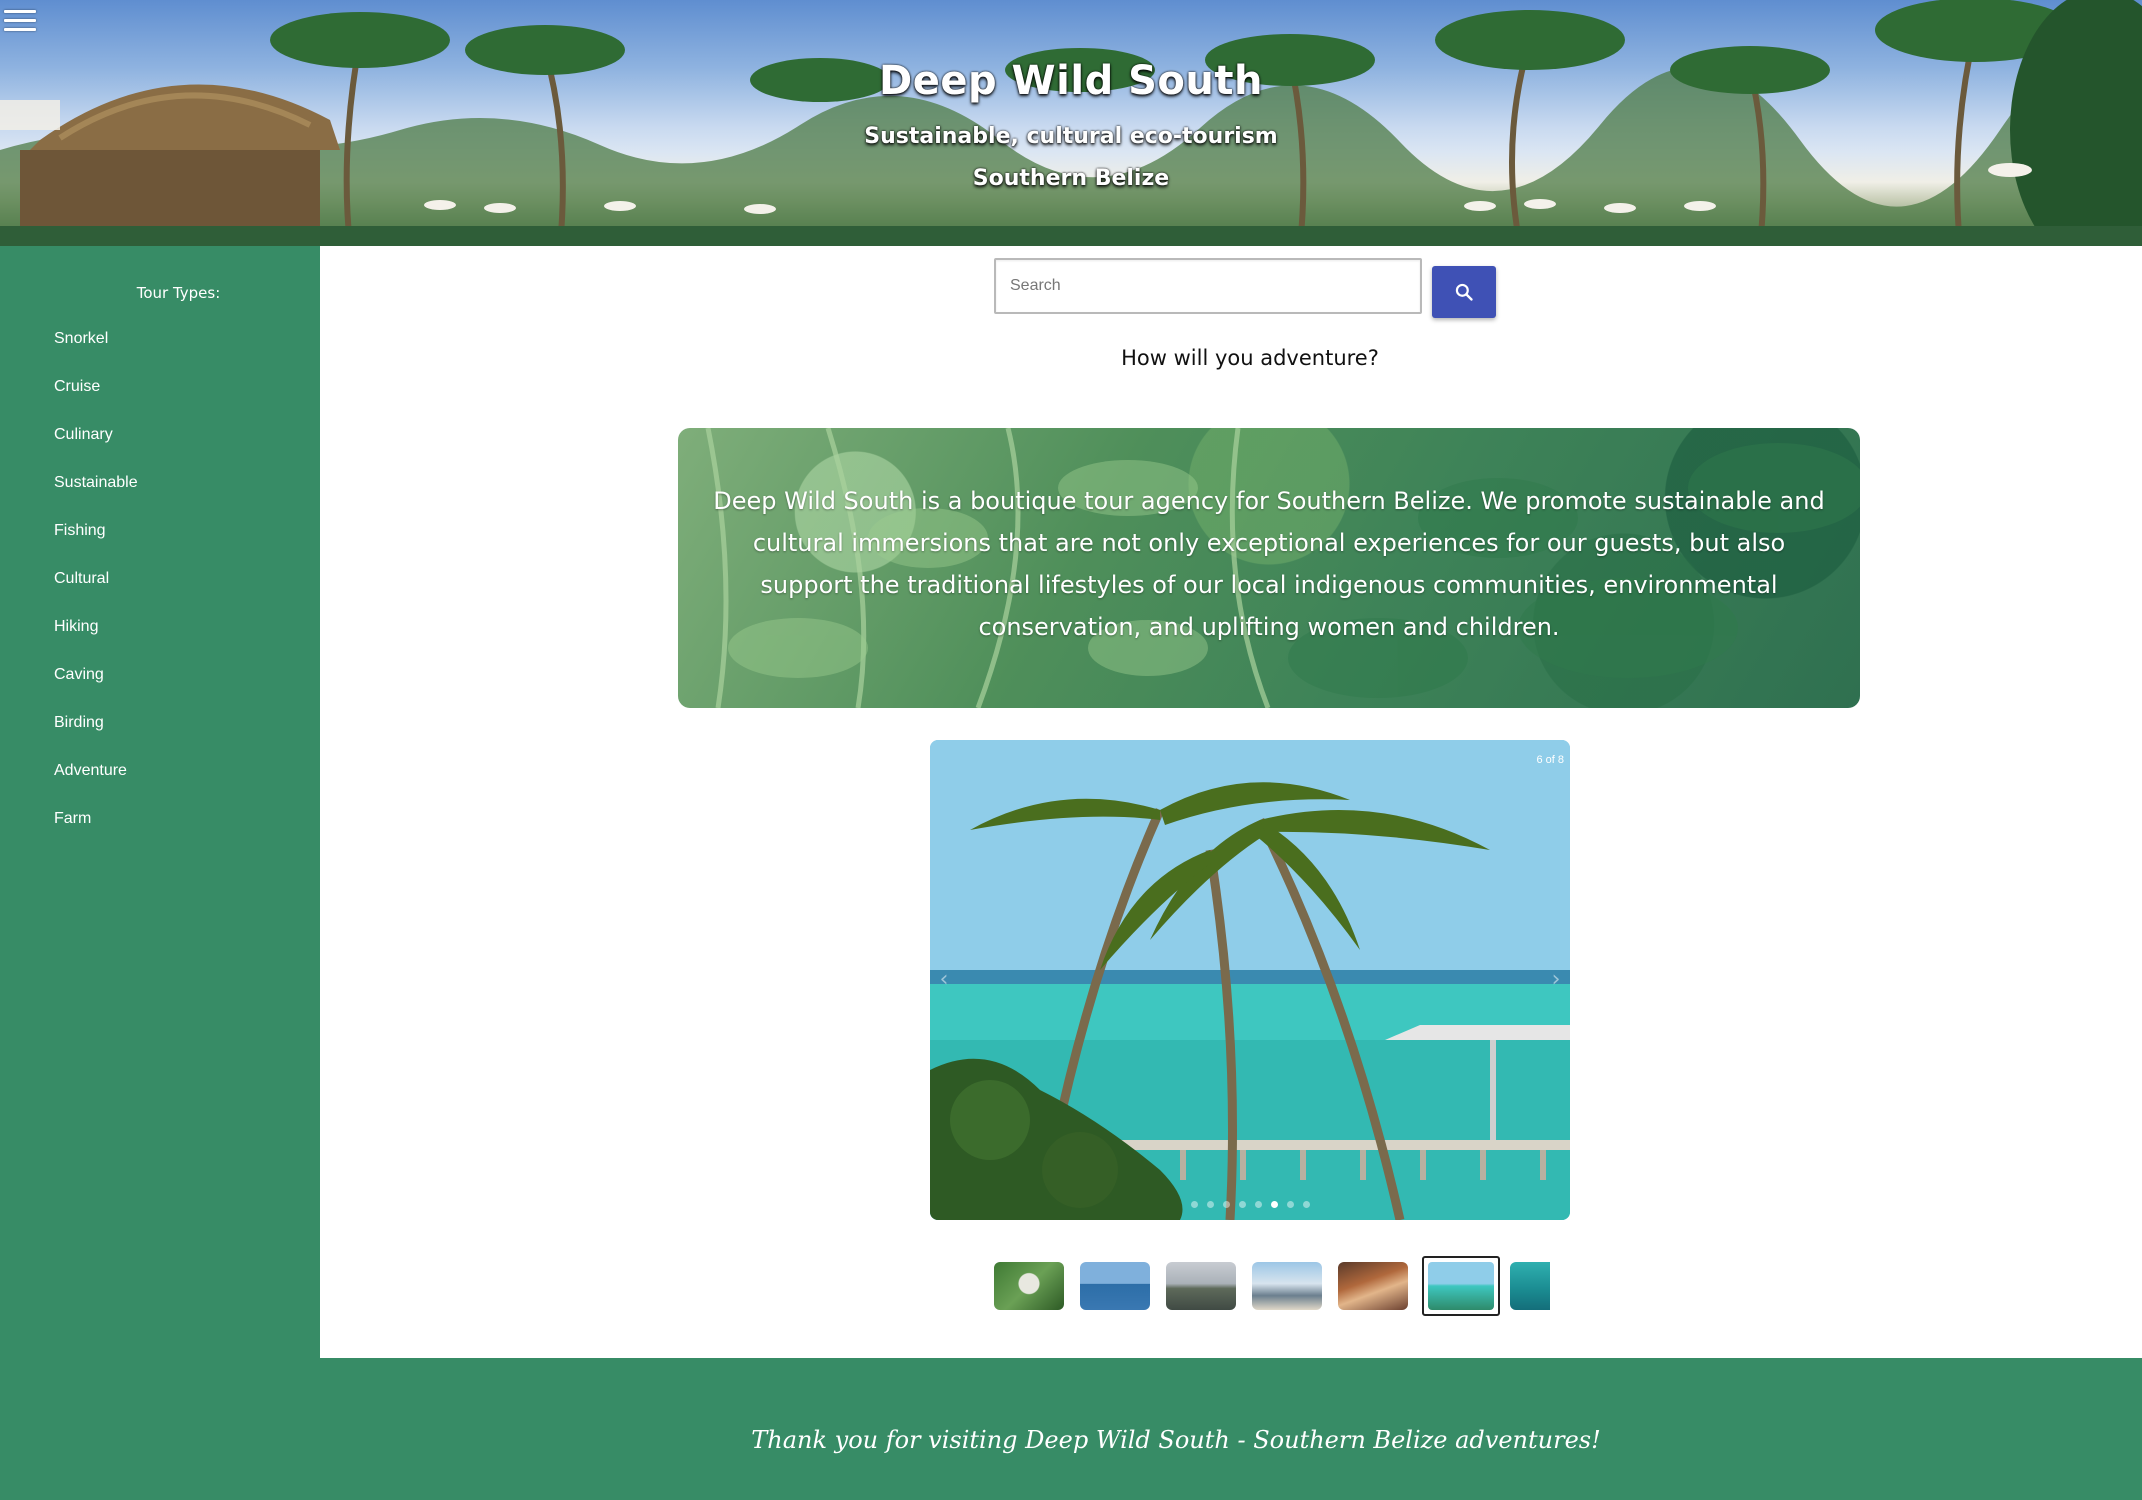  Describe the element at coordinates (96, 545) in the screenshot. I see `sidebar-item-fishing: Fishing` at that location.